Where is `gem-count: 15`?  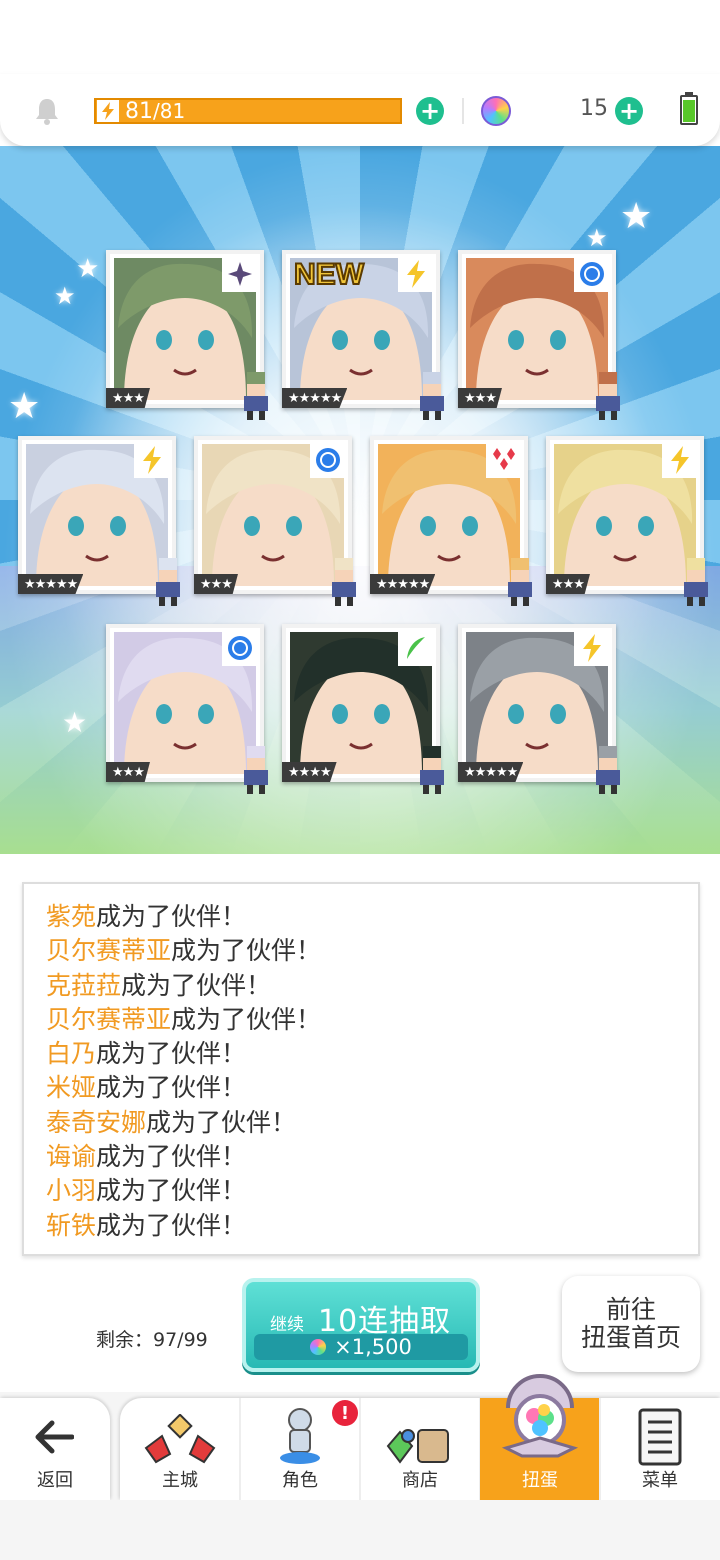 gem-count: 15 is located at coordinates (594, 108).